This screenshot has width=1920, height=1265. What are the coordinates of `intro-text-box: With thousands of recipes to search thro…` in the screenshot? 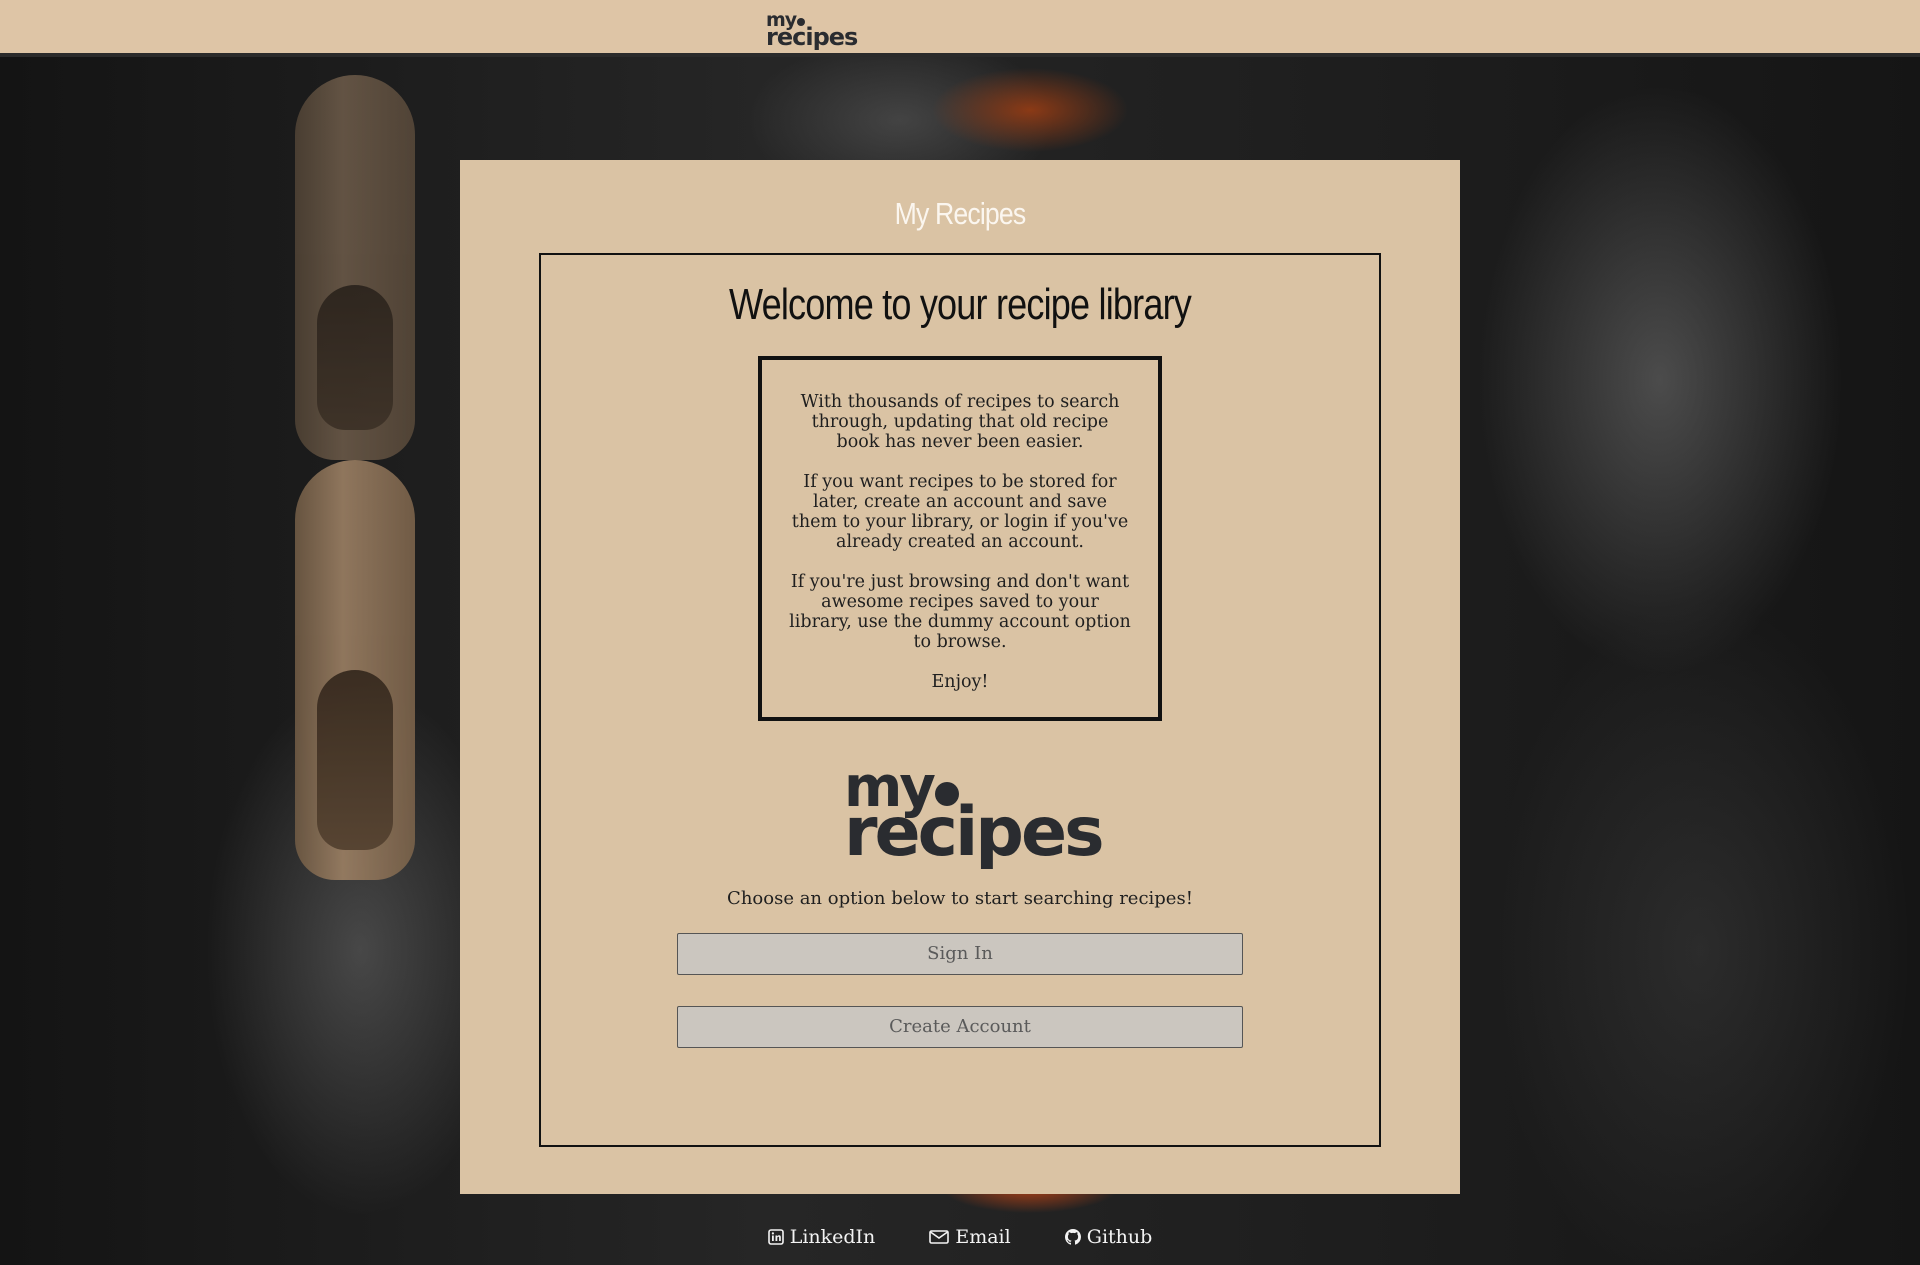 It's located at (960, 538).